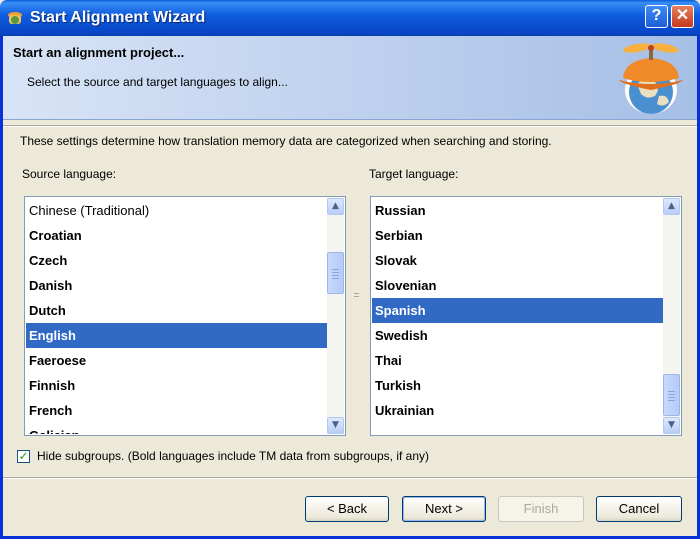 The image size is (700, 539). Describe the element at coordinates (176, 335) in the screenshot. I see `list-item: English` at that location.